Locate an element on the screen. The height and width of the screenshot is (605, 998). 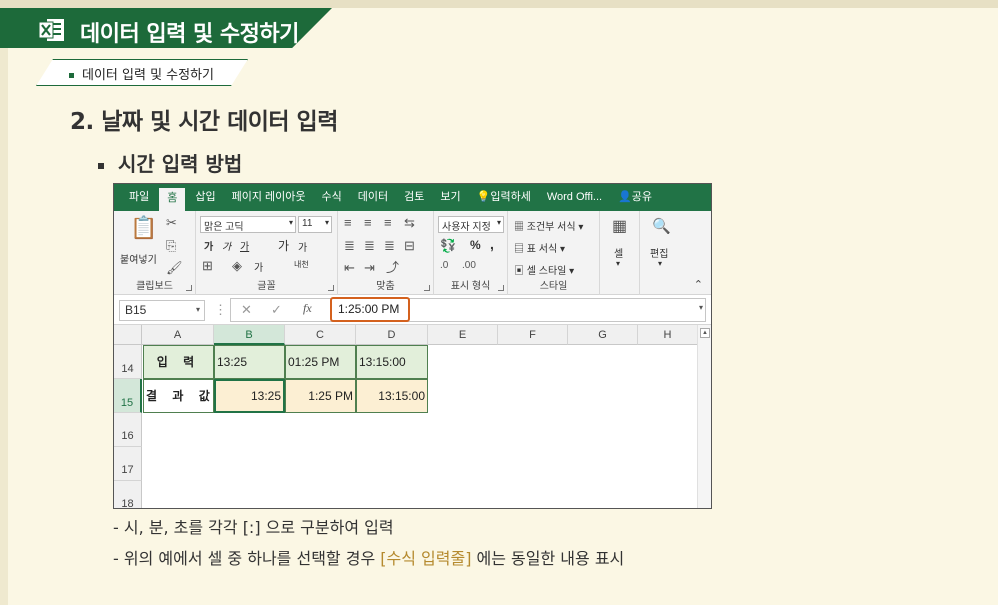
insert-function-icon: fx is located at coordinates (307, 308).